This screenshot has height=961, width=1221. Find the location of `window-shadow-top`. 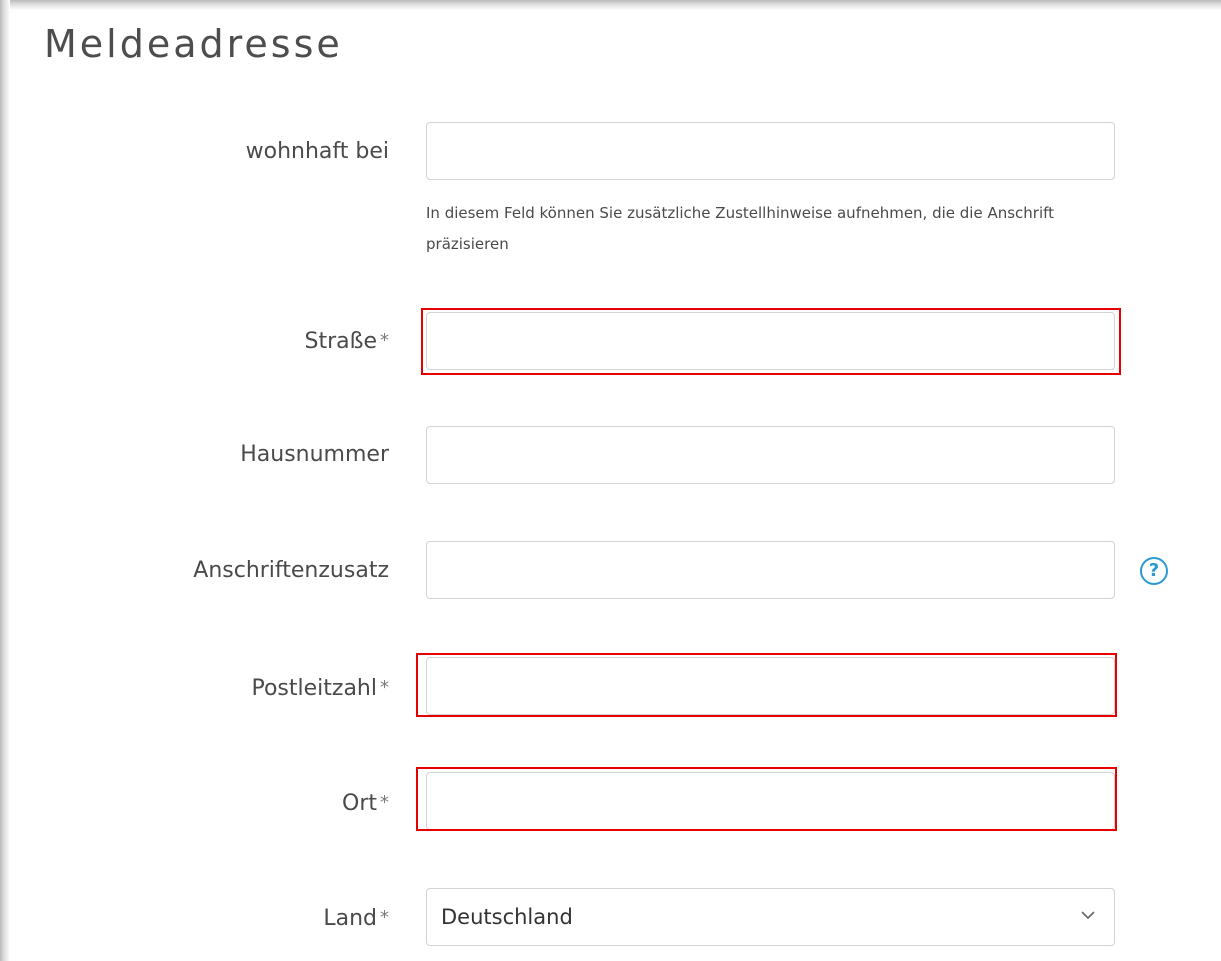

window-shadow-top is located at coordinates (610, 5).